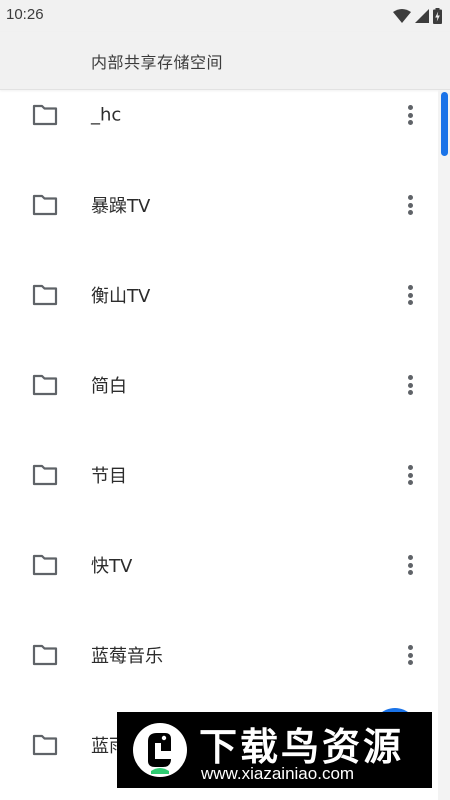 Image resolution: width=450 pixels, height=800 pixels. I want to click on folder-row: 简白, so click(219, 385).